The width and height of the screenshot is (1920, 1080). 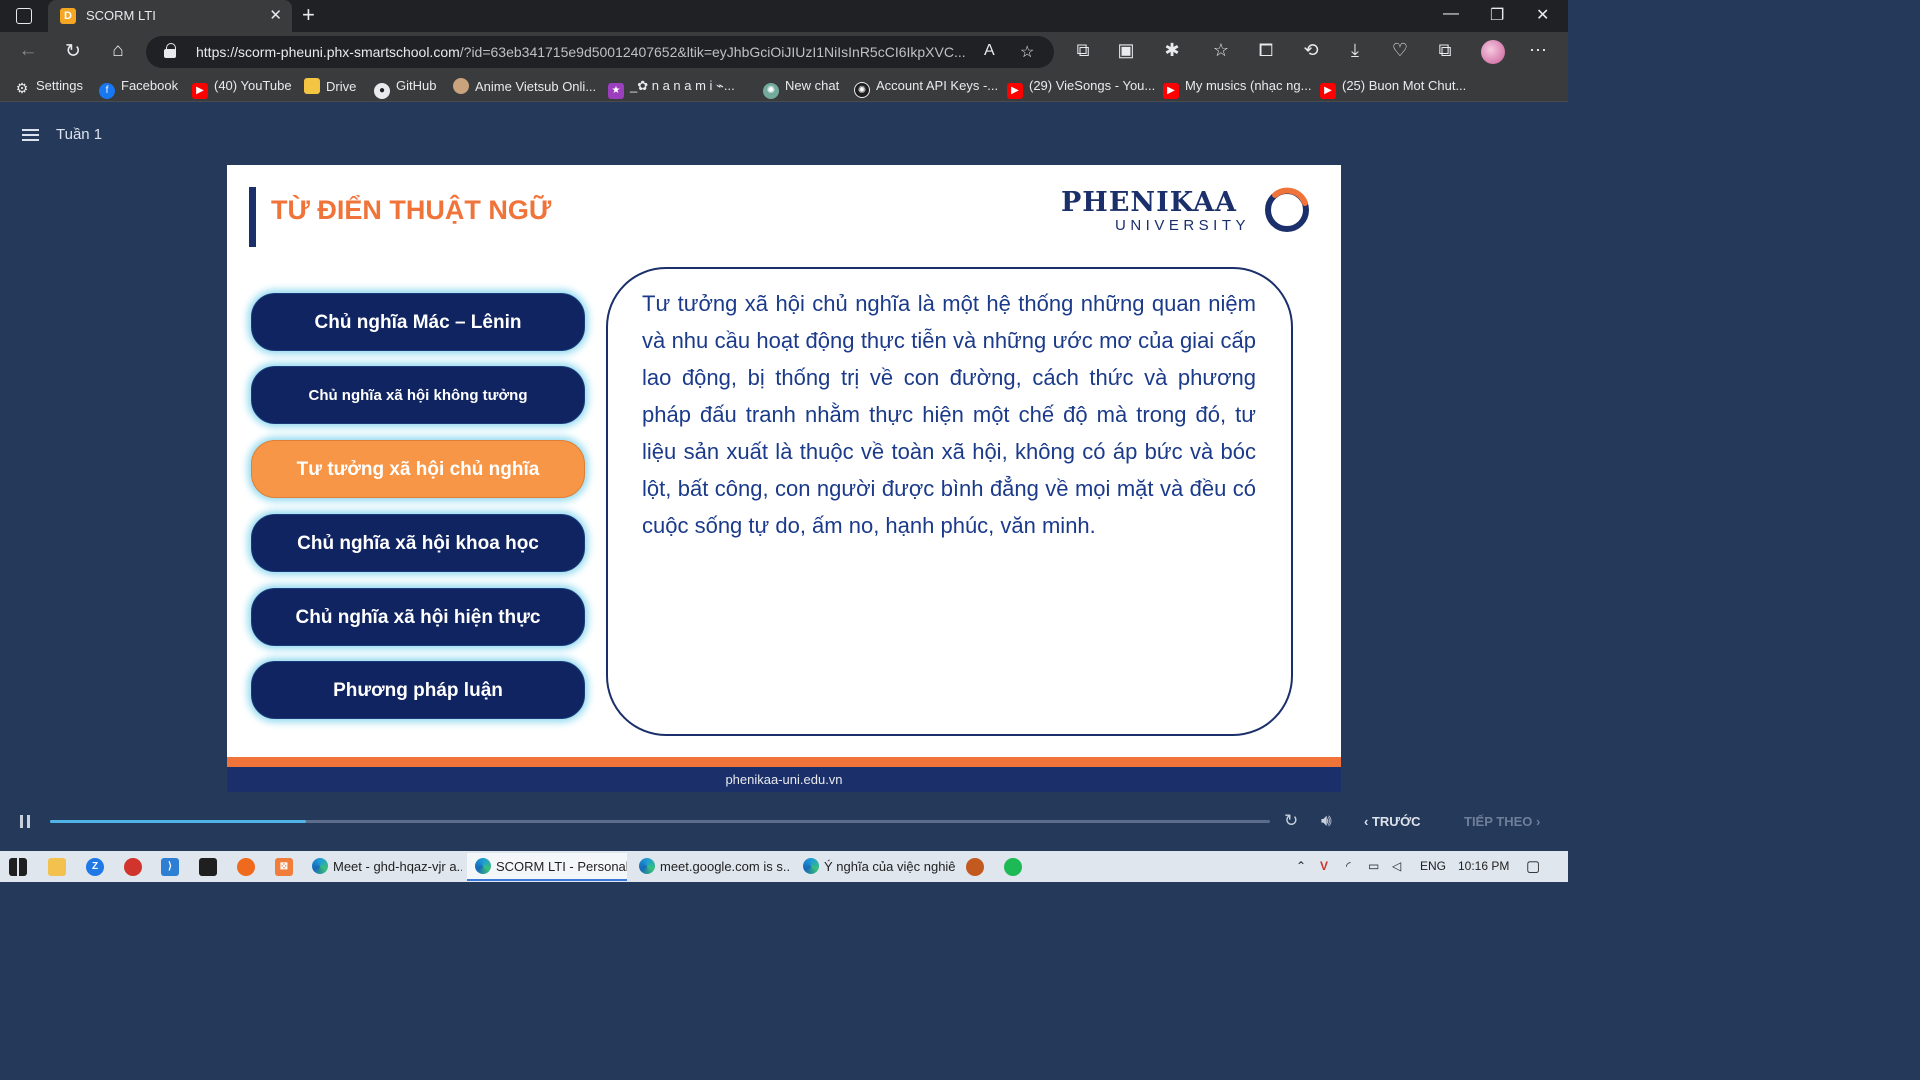 What do you see at coordinates (73, 51) in the screenshot?
I see `refresh-icon: ↻` at bounding box center [73, 51].